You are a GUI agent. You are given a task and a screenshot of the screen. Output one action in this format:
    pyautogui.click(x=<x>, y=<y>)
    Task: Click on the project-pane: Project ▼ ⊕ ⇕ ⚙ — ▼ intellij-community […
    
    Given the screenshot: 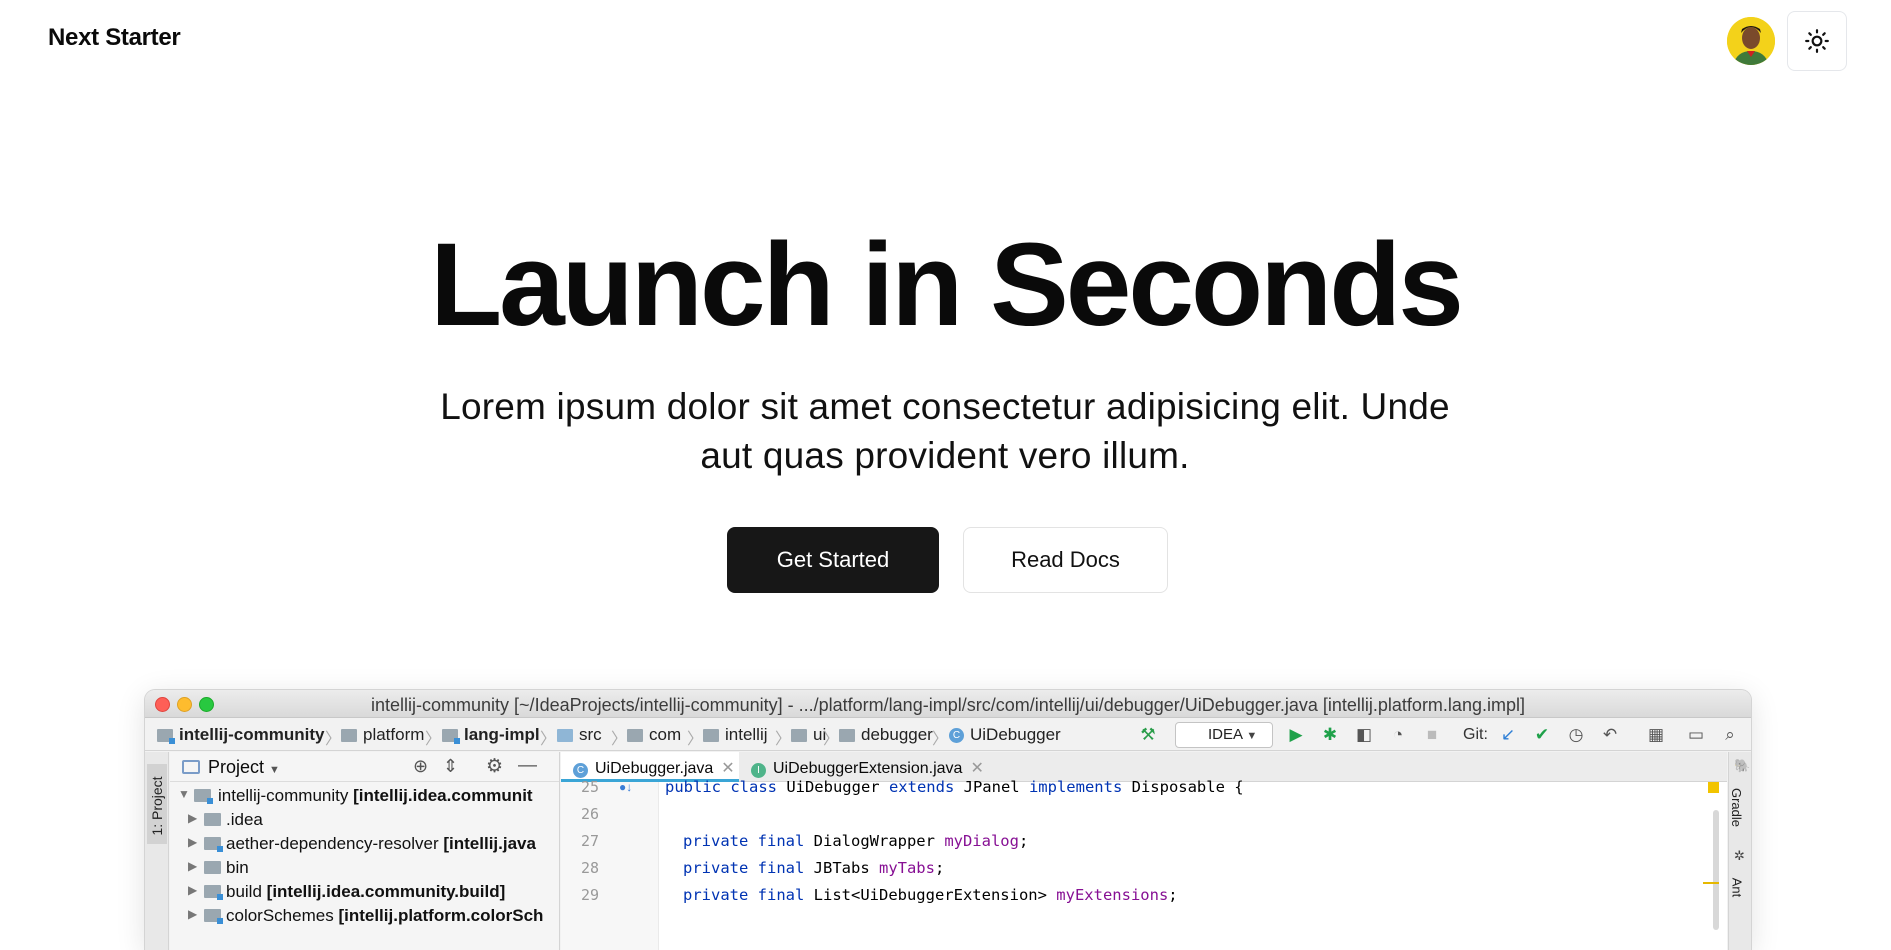 What is the action you would take?
    pyautogui.click(x=365, y=851)
    